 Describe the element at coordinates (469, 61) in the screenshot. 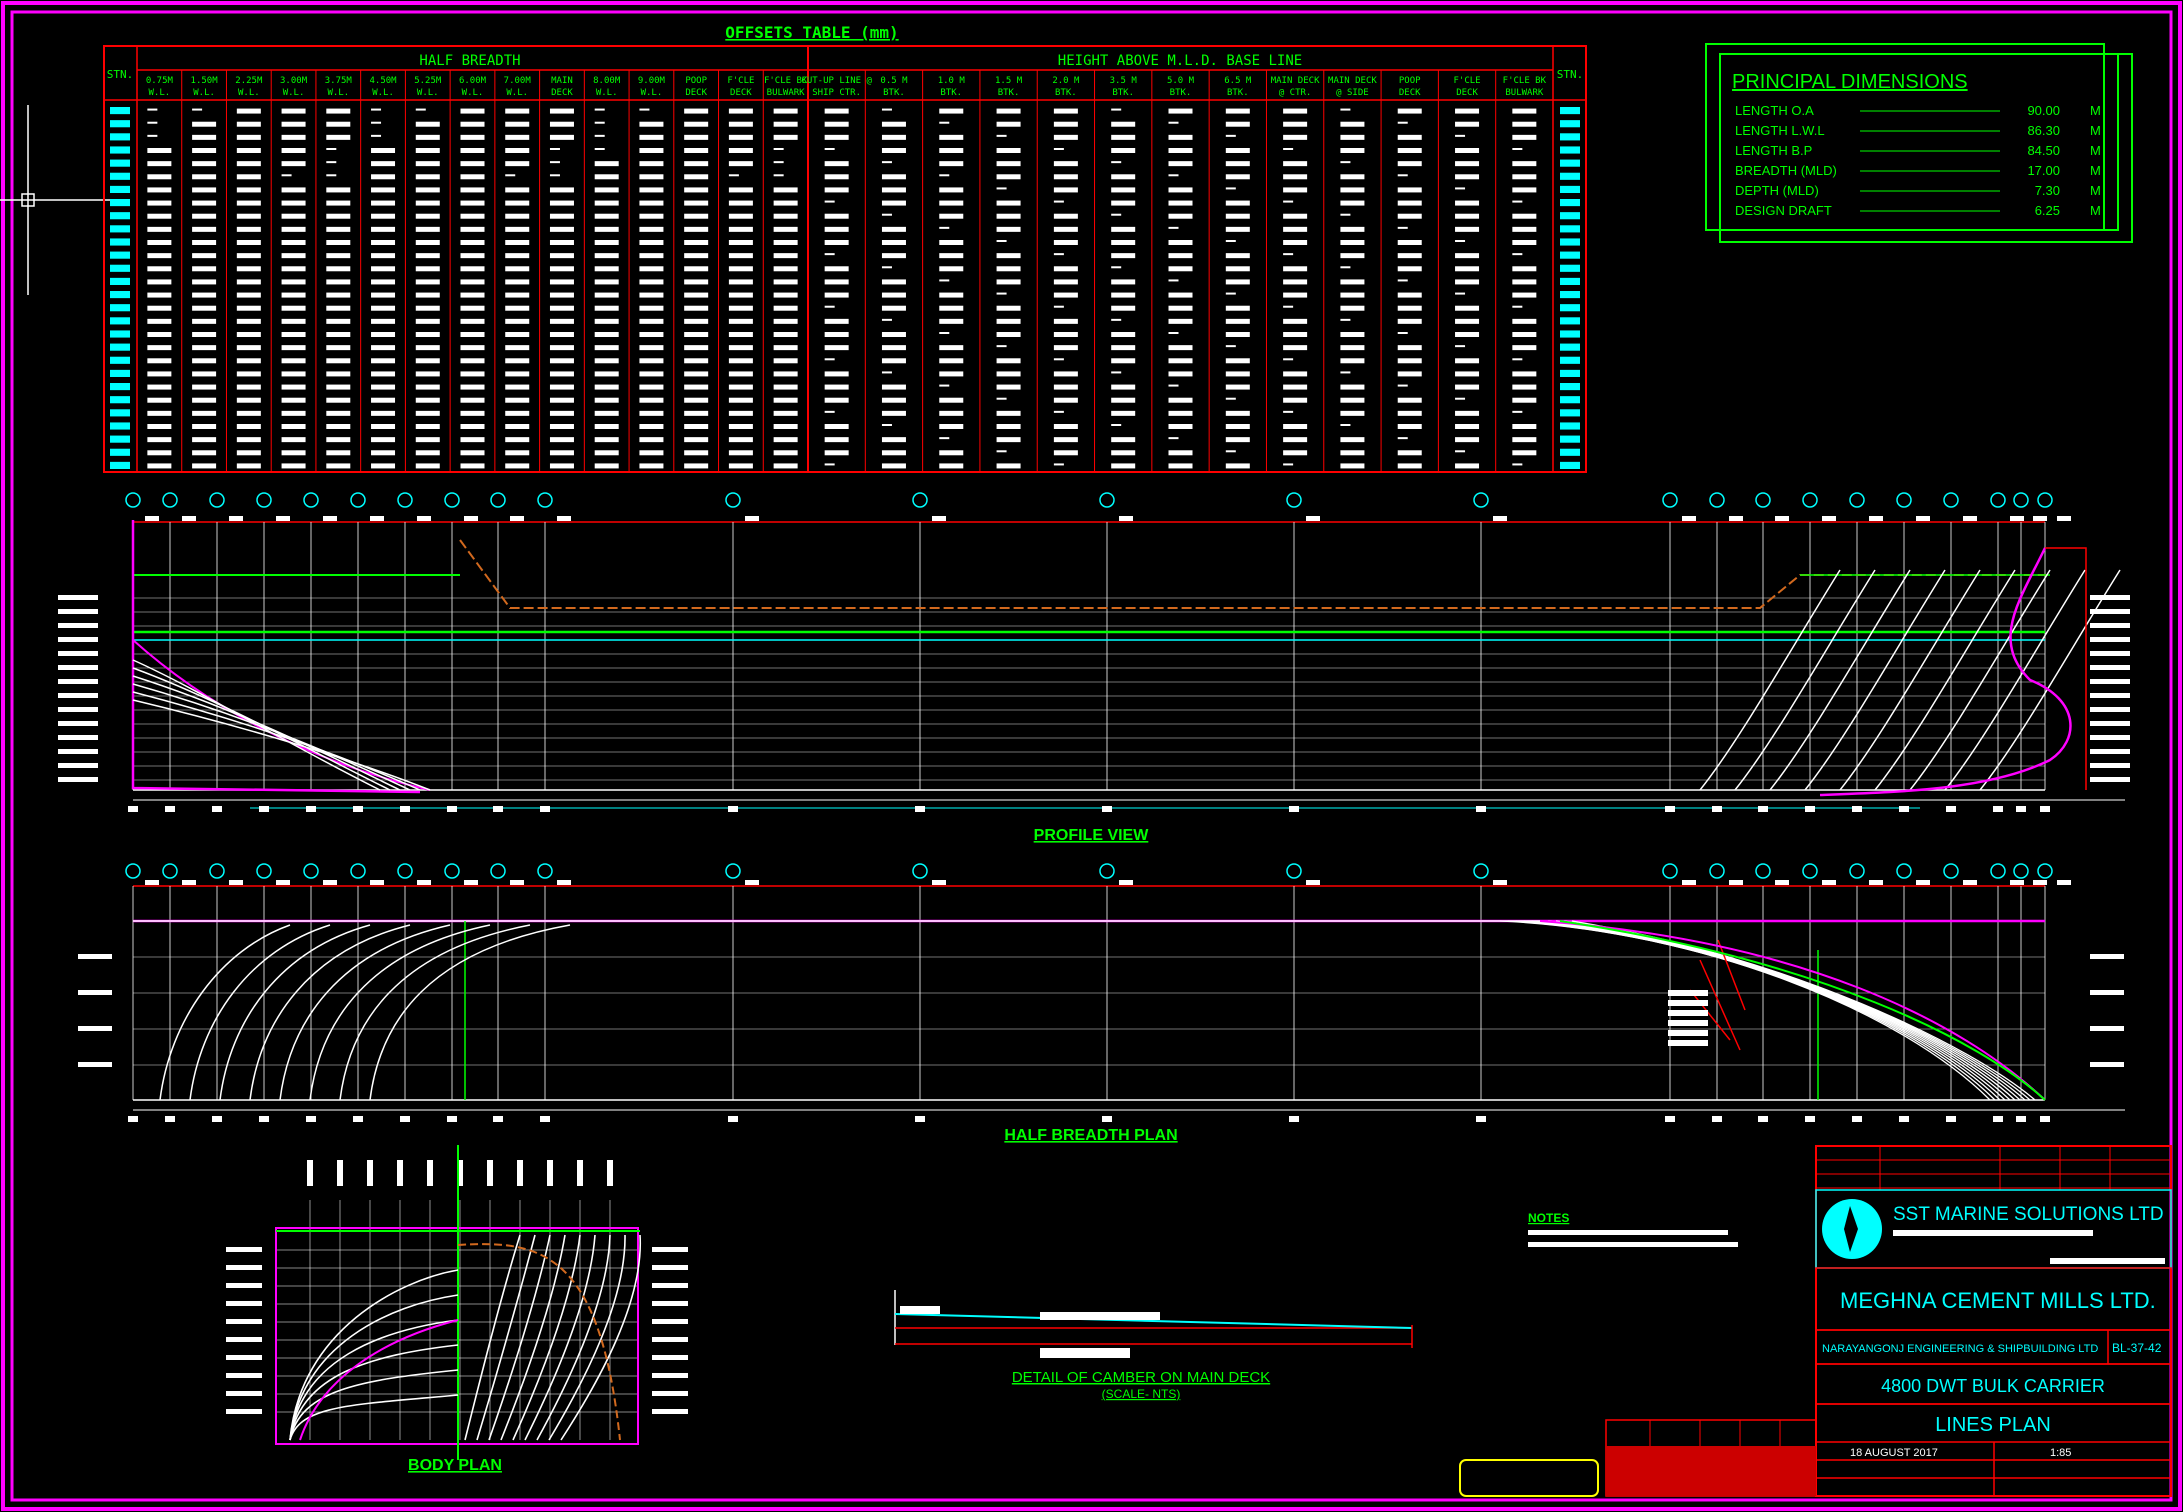

I see `half-breadth-header: HALF BREADTH` at that location.